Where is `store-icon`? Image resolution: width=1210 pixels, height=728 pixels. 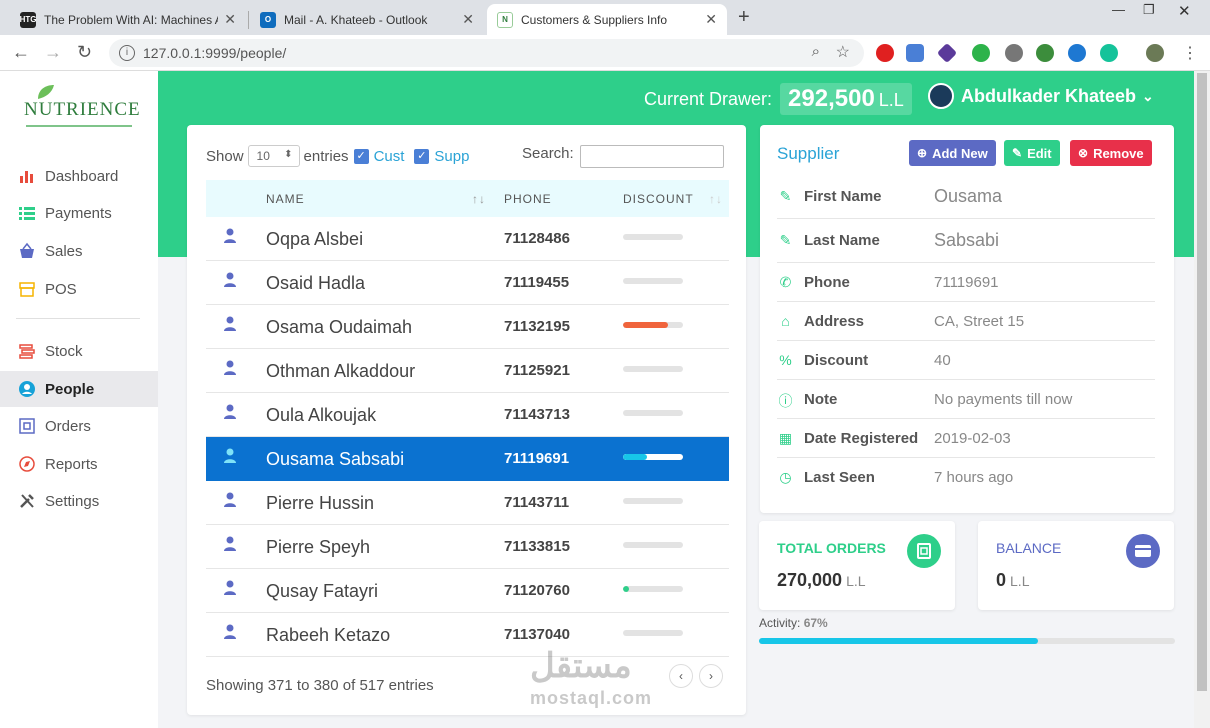 store-icon is located at coordinates (27, 289).